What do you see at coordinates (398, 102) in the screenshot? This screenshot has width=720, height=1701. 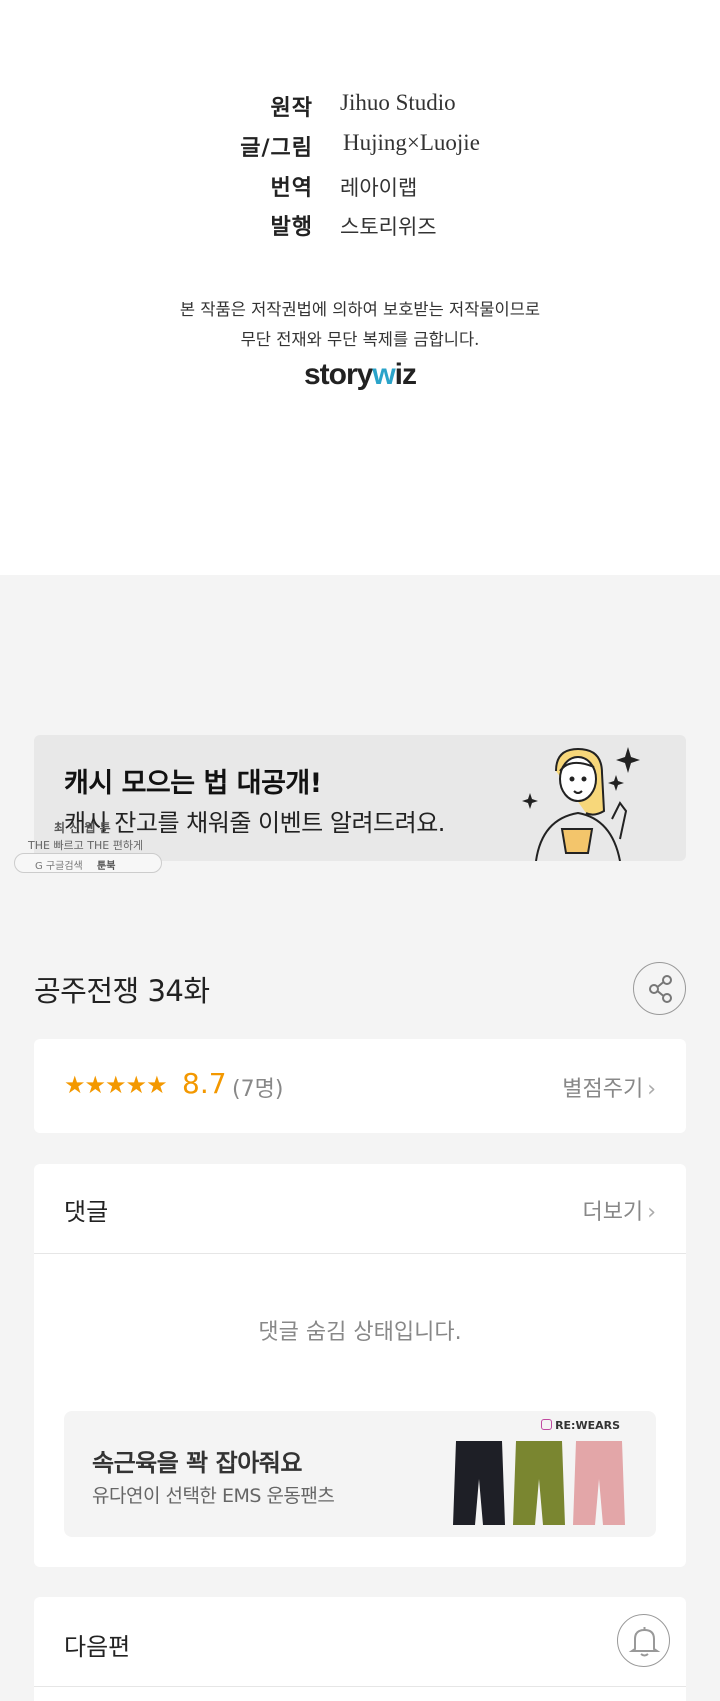 I see `credit-value: Jihuo Studio` at bounding box center [398, 102].